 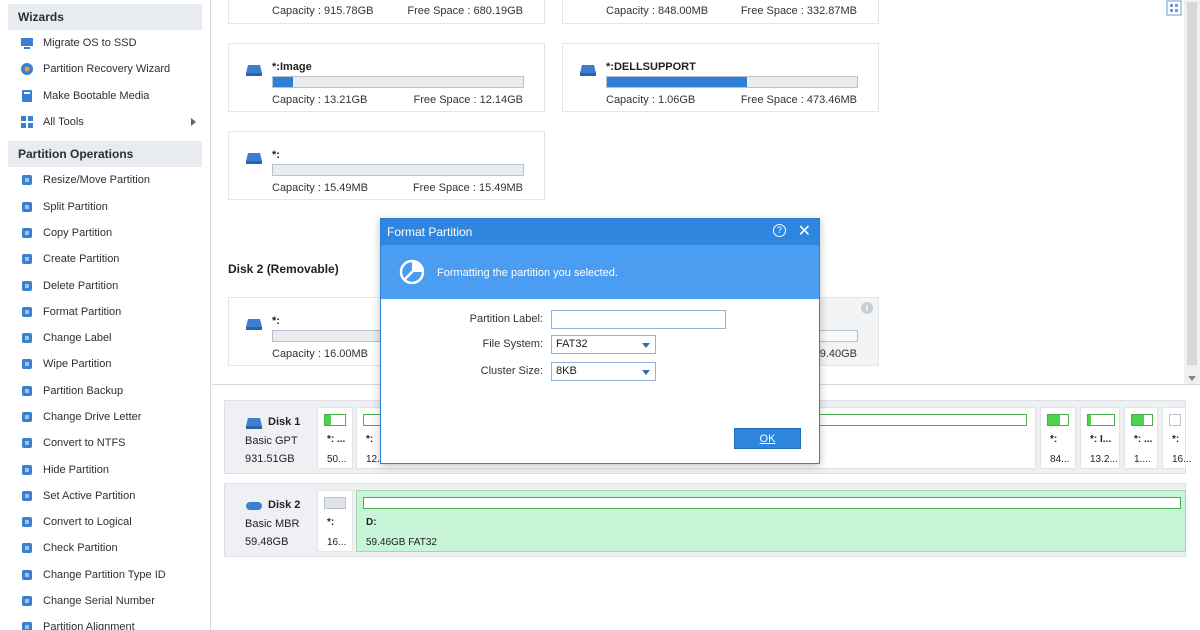 I want to click on check-icon, so click(x=27, y=548).